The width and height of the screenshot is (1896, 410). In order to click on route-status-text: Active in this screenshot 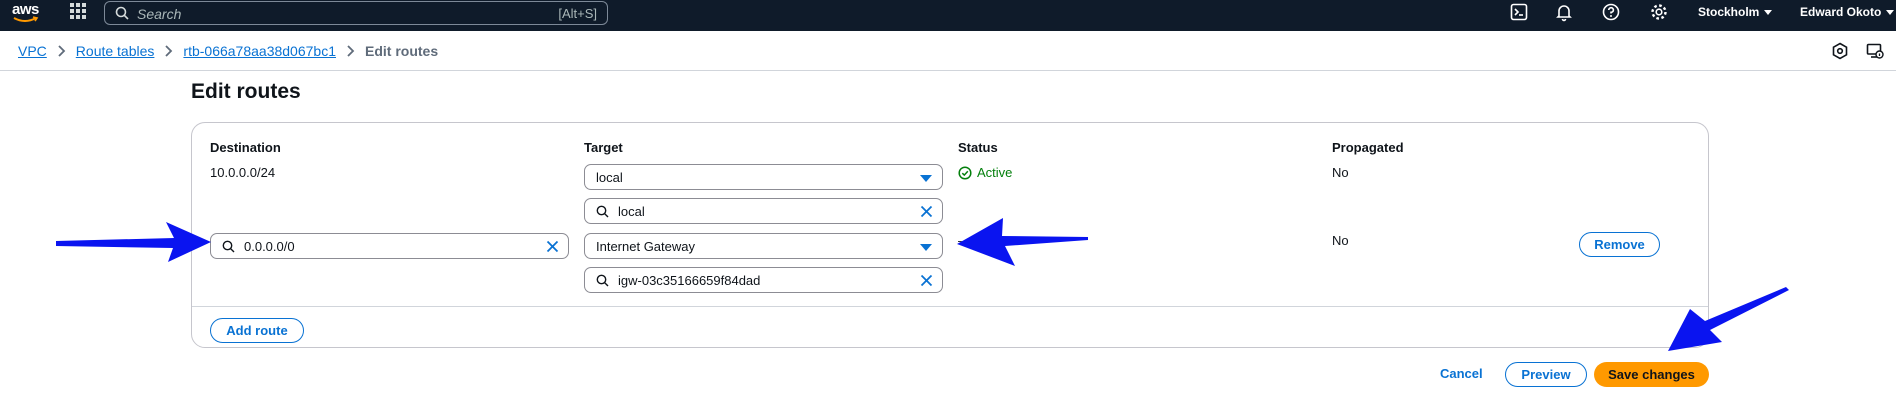, I will do `click(995, 172)`.